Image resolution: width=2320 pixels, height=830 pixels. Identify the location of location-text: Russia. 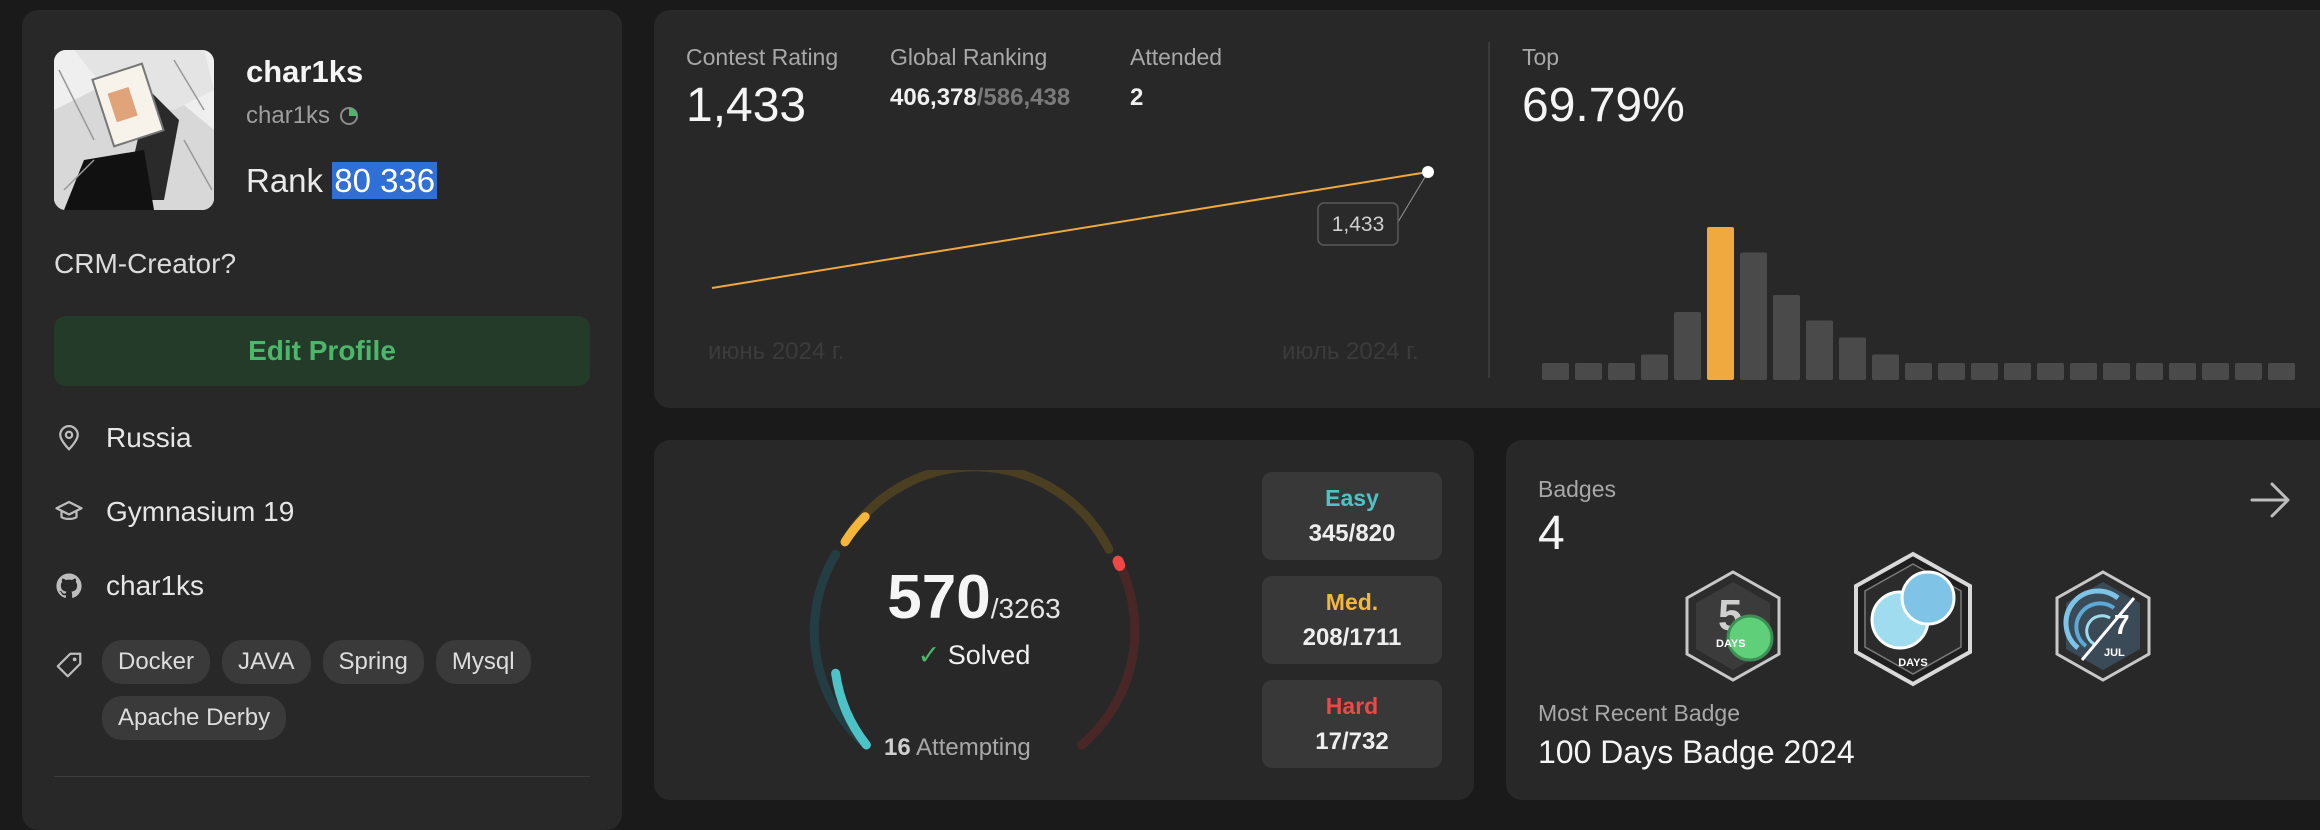
(149, 437).